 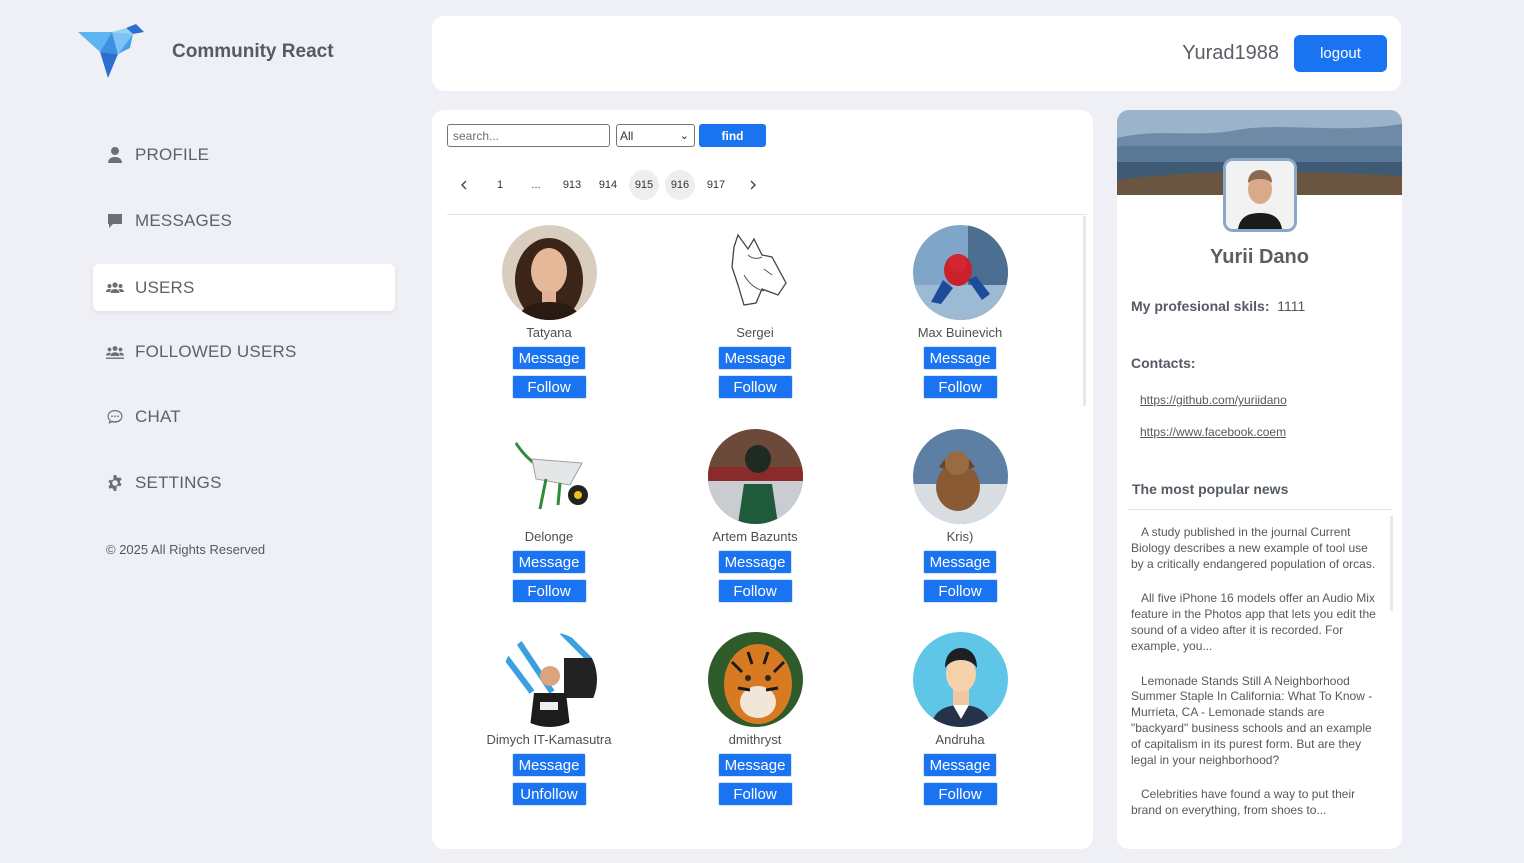 What do you see at coordinates (115, 288) in the screenshot?
I see `users-icon` at bounding box center [115, 288].